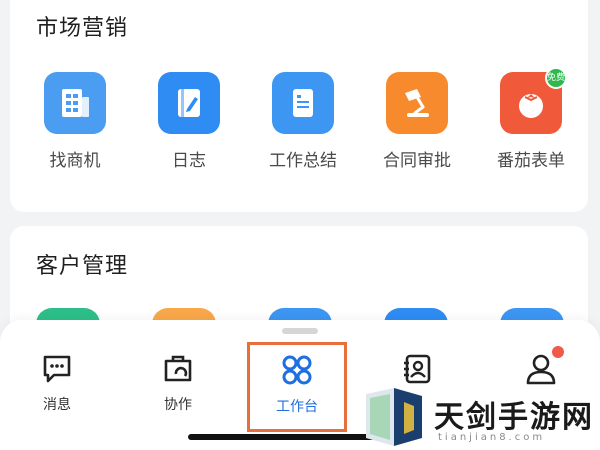  I want to click on person-icon, so click(541, 369).